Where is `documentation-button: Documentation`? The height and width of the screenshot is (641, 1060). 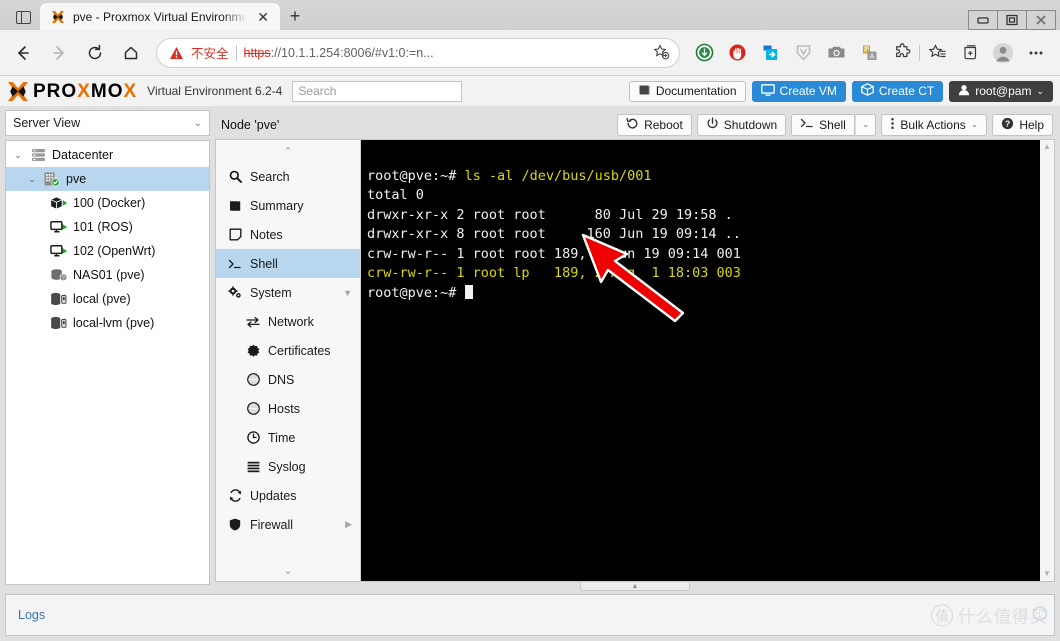 documentation-button: Documentation is located at coordinates (687, 91).